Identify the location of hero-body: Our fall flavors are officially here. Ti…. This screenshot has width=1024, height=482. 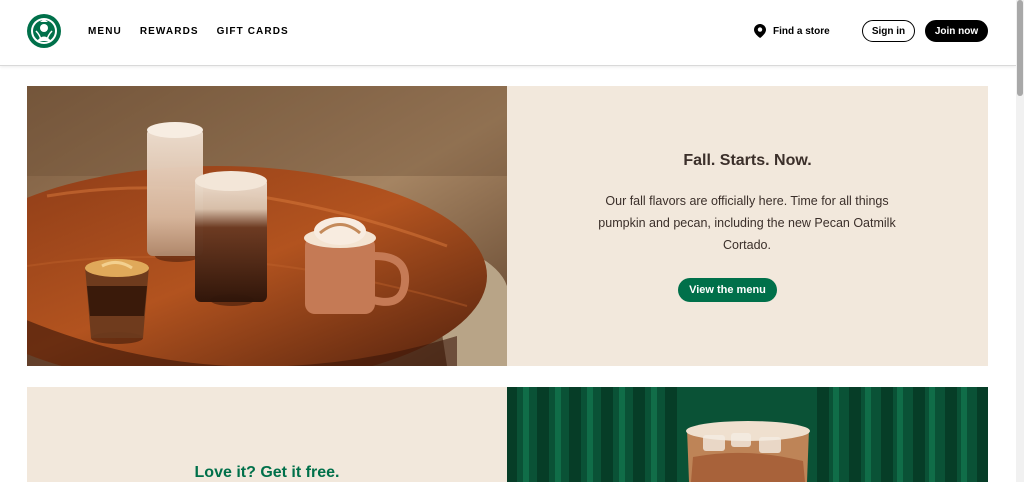
(747, 223).